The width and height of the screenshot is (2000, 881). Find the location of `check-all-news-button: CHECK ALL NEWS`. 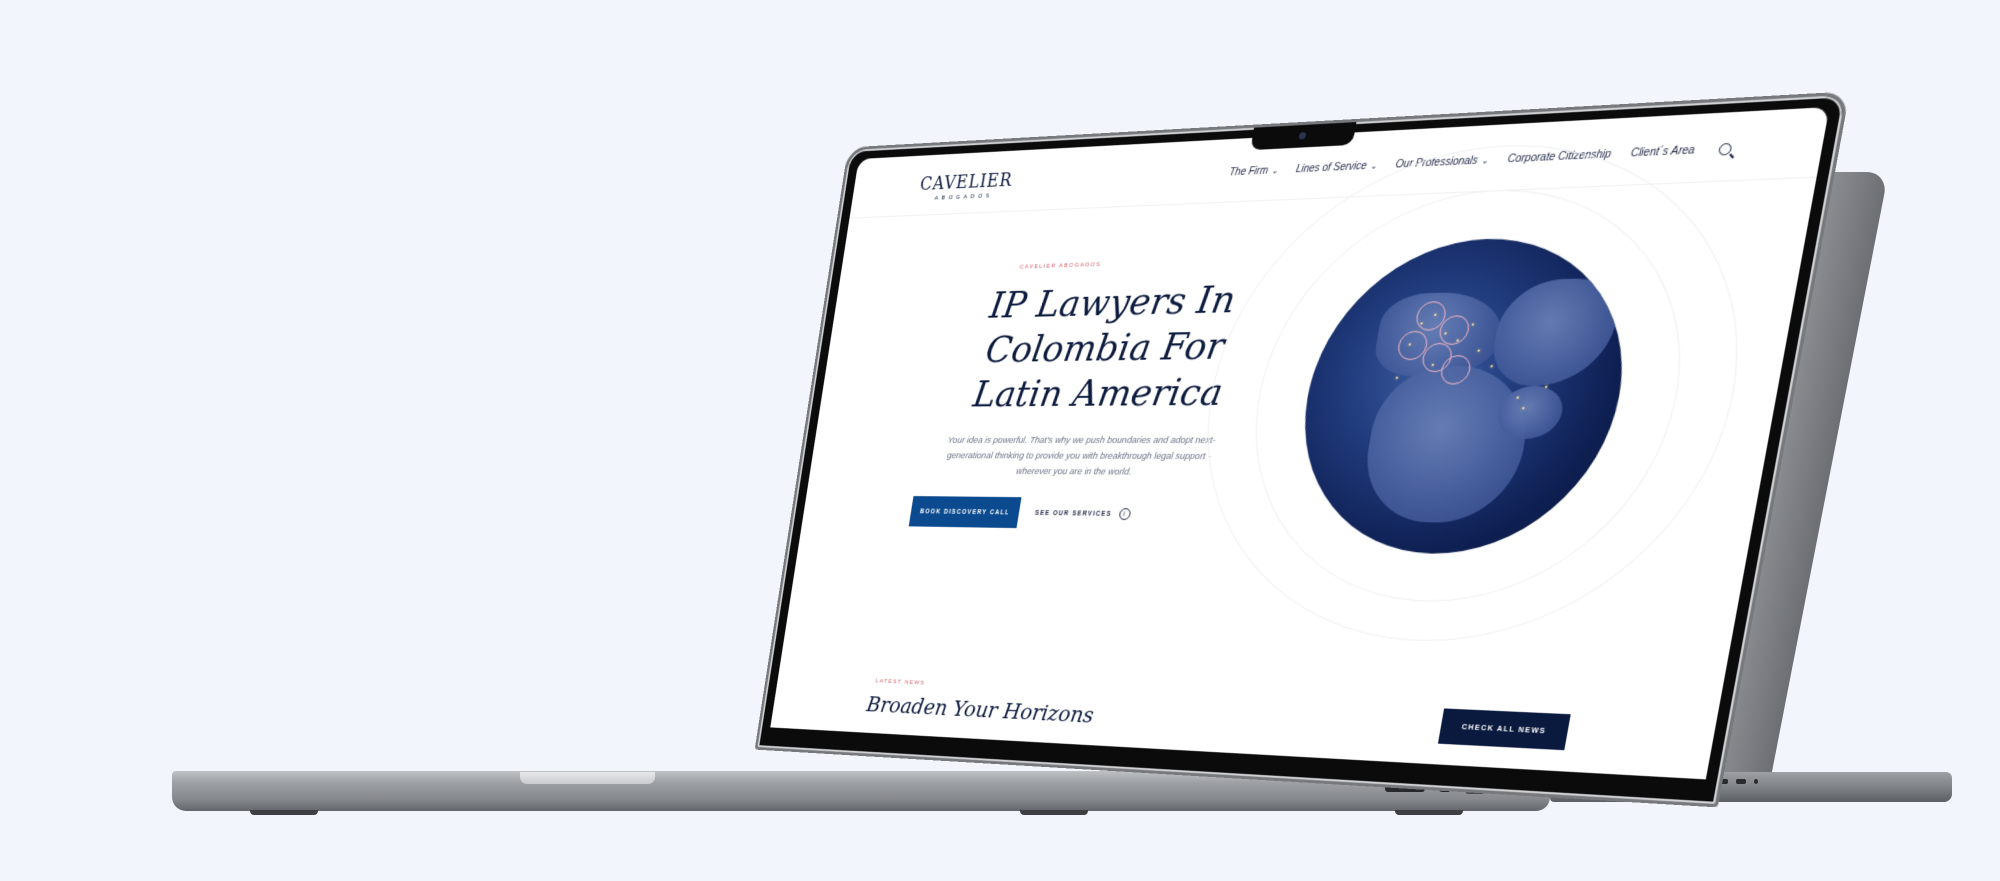

check-all-news-button: CHECK ALL NEWS is located at coordinates (1504, 729).